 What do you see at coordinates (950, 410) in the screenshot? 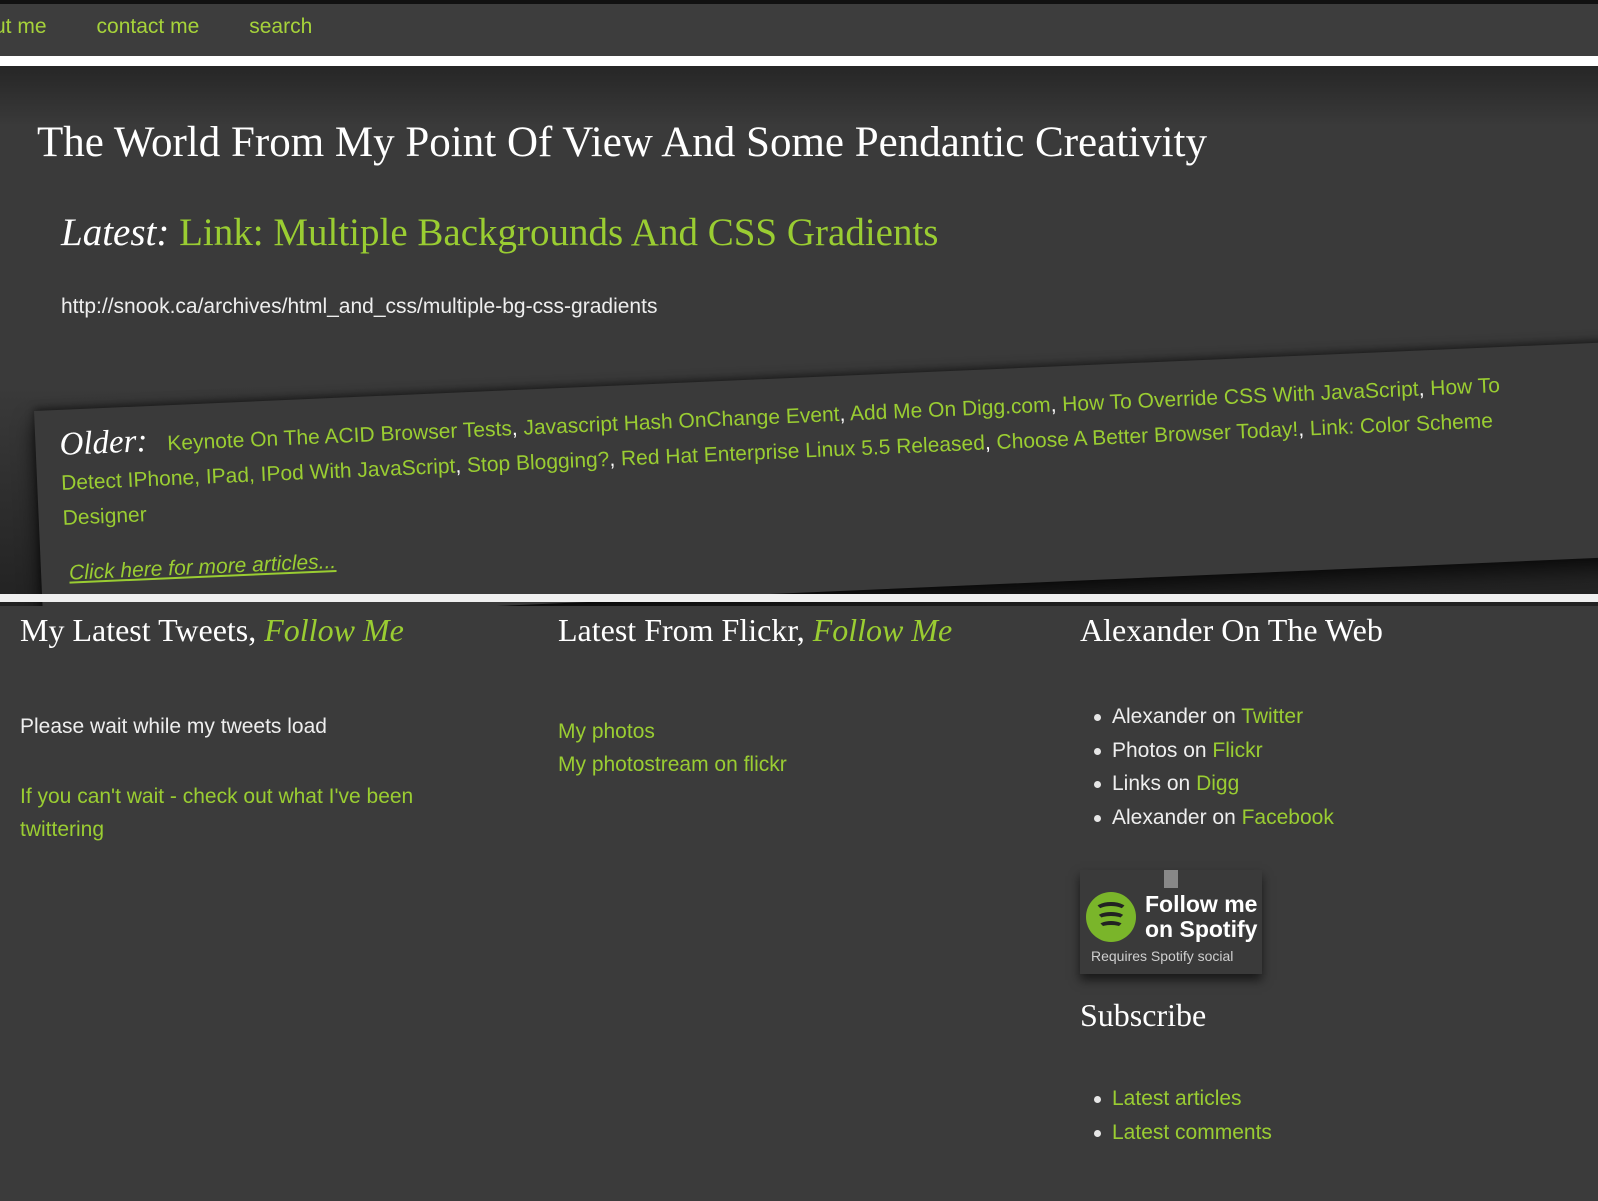
I see `older-article-link: Add Me On Digg.com` at bounding box center [950, 410].